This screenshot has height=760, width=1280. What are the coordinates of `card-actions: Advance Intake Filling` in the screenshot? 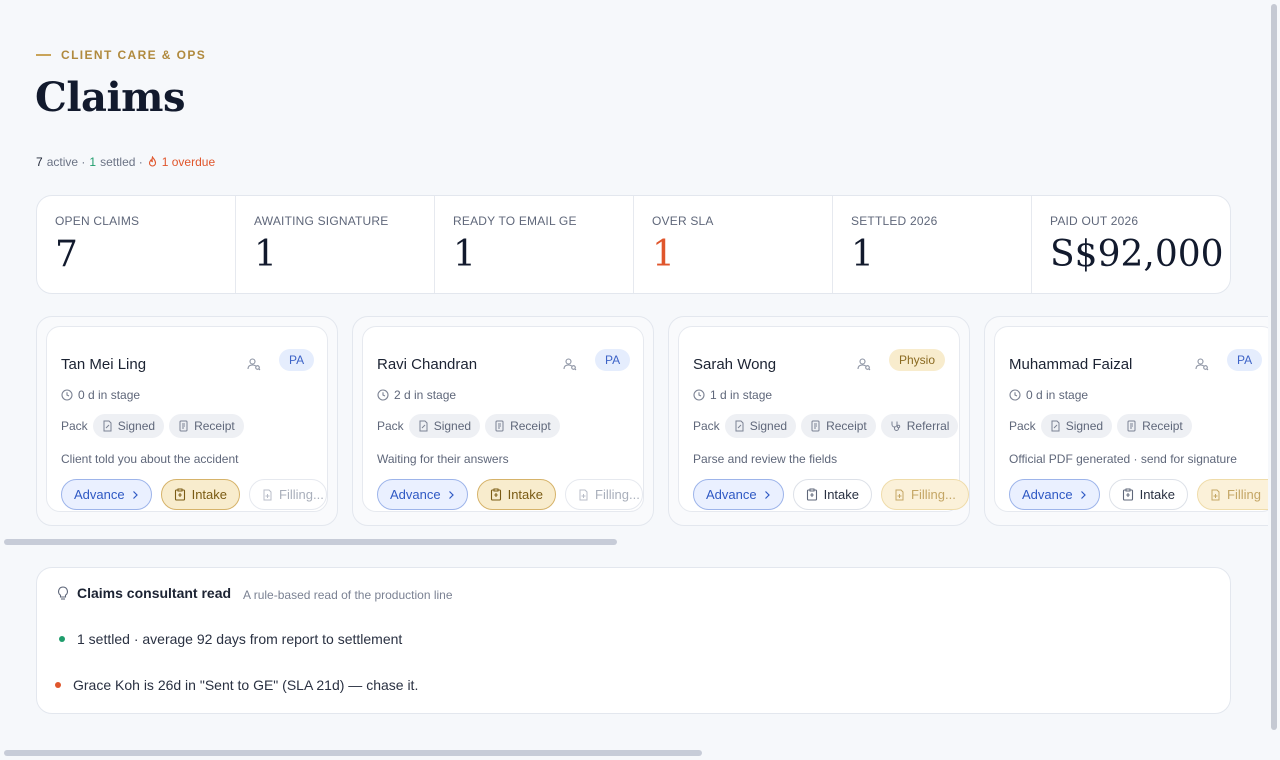 It's located at (1138, 494).